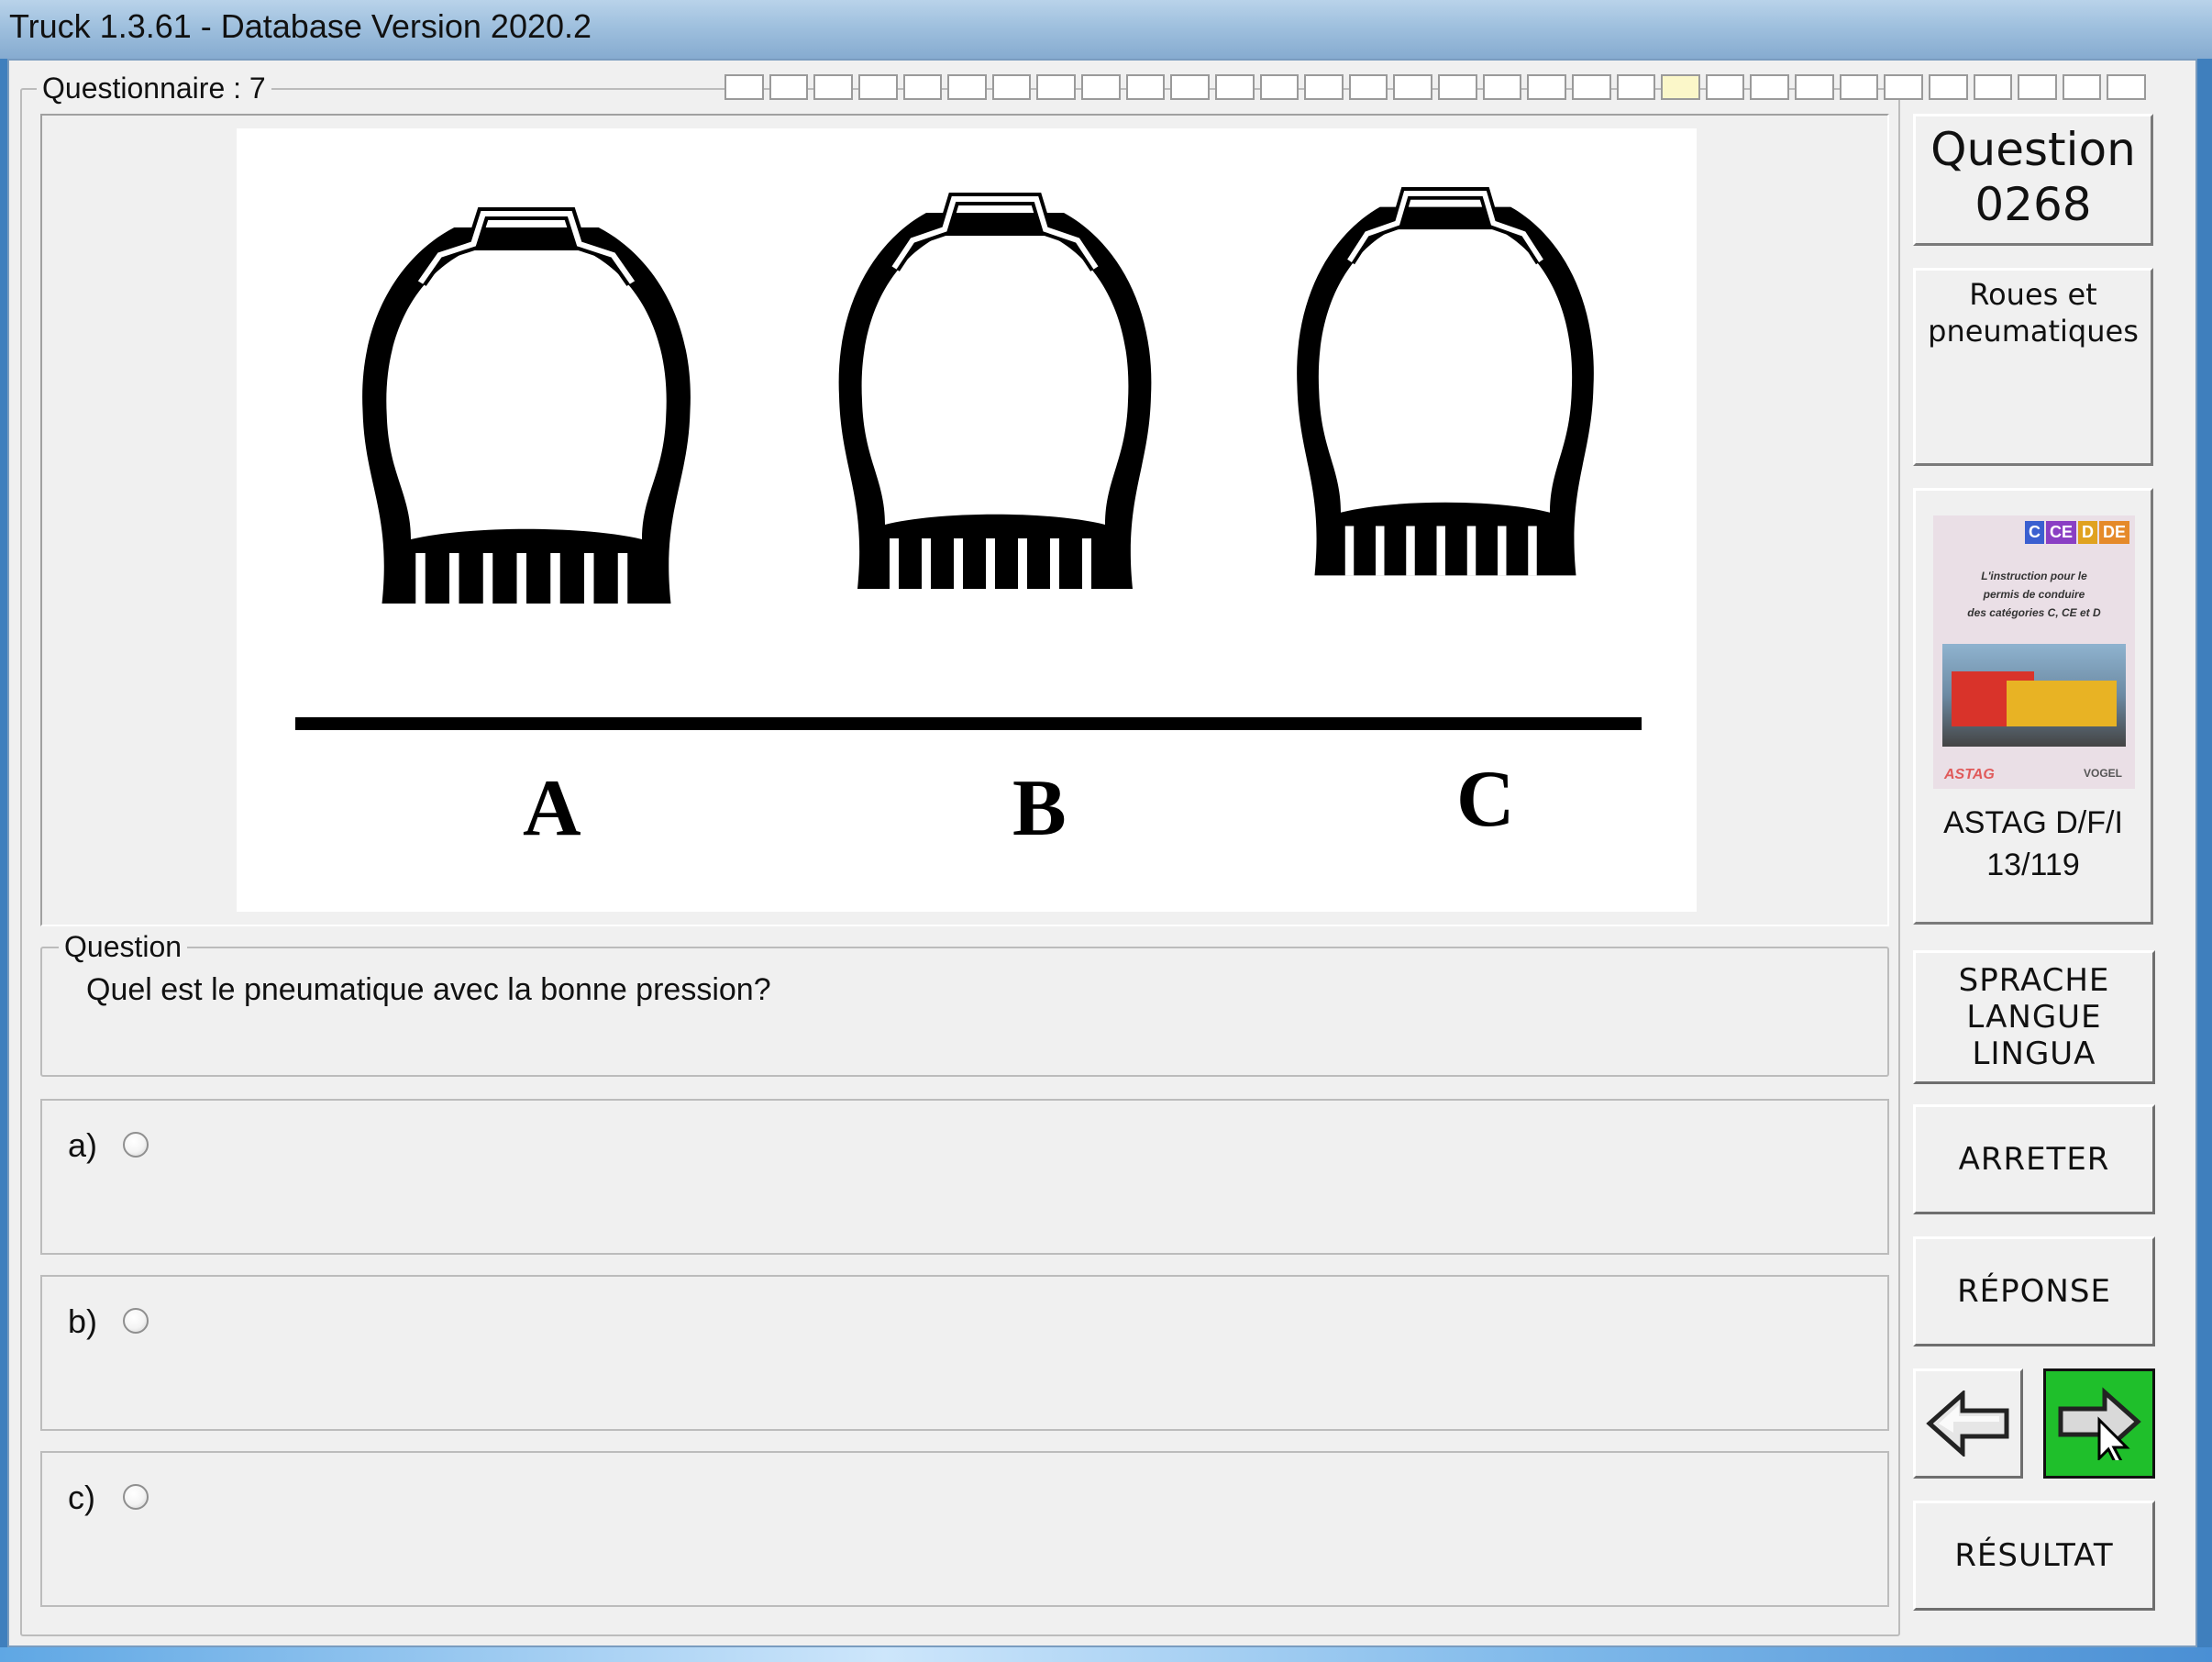 Image resolution: width=2212 pixels, height=1662 pixels. I want to click on previous-button, so click(1968, 1423).